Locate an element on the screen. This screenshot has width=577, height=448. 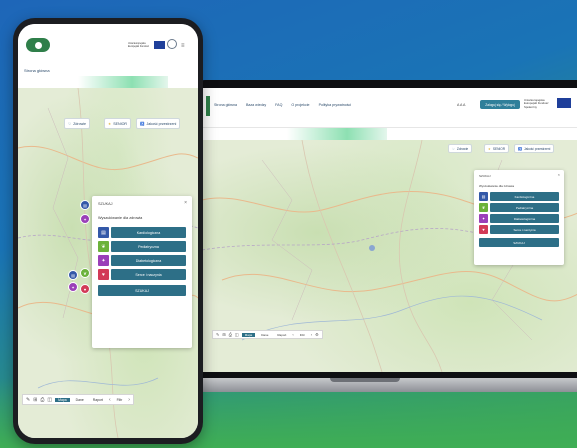
map-marker: ♥ is located at coordinates (85, 289).